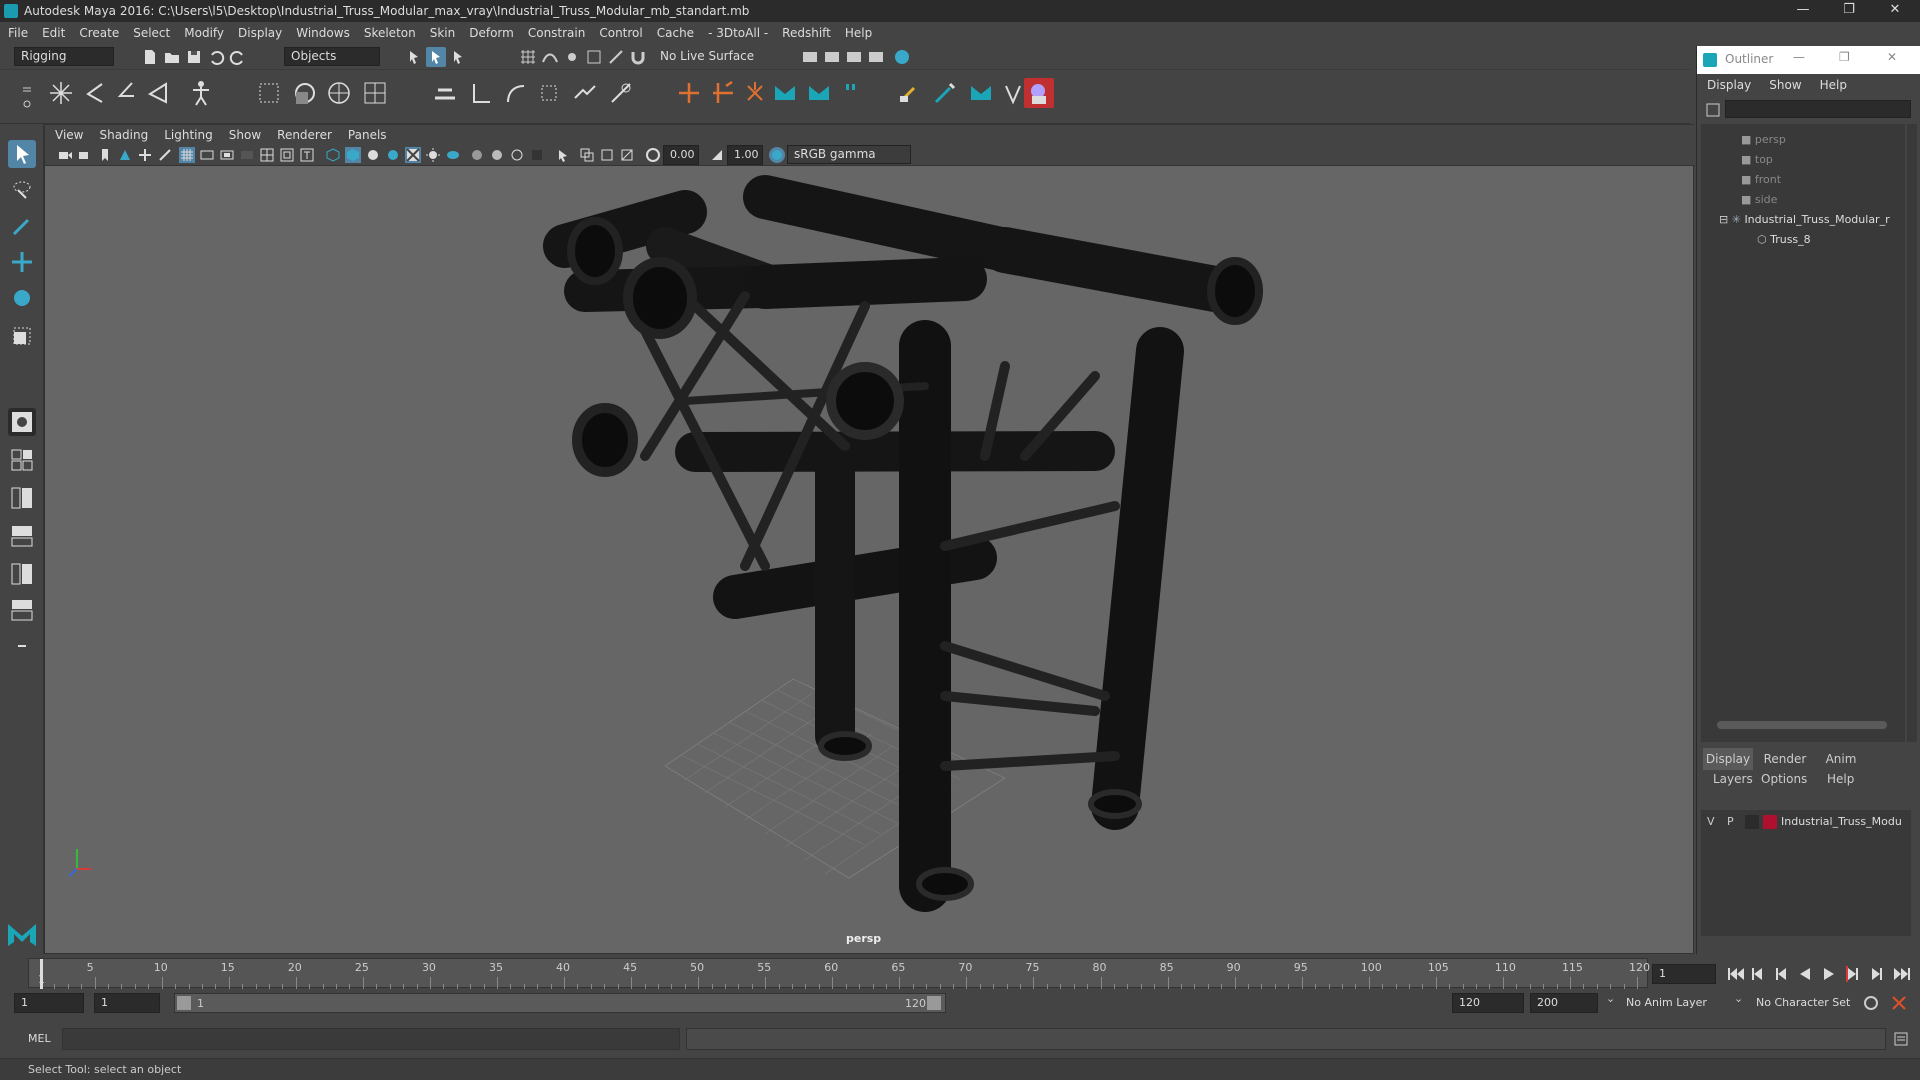  Describe the element at coordinates (1728, 759) in the screenshot. I see `tab-display: Display` at that location.